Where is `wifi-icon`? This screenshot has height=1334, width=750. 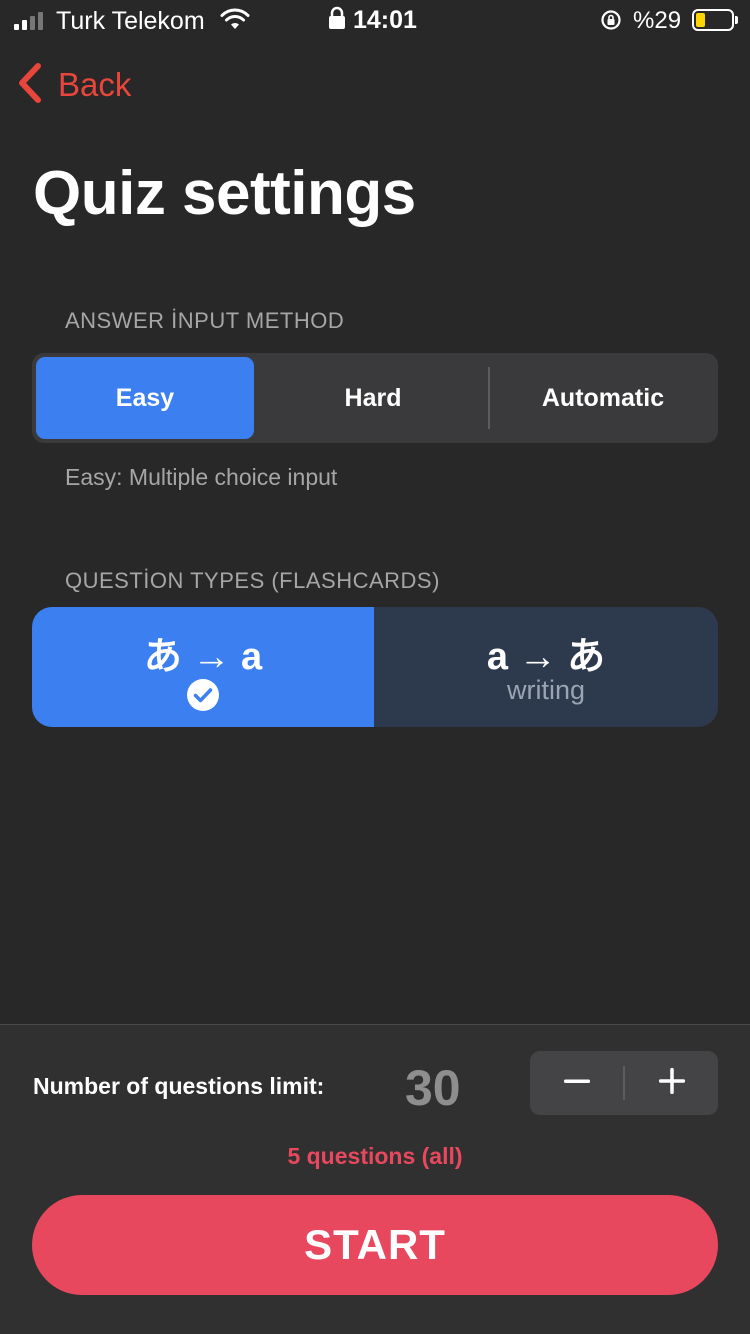 wifi-icon is located at coordinates (235, 22).